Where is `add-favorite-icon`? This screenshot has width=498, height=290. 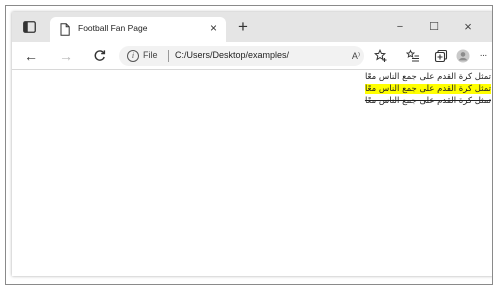
add-favorite-icon is located at coordinates (381, 56).